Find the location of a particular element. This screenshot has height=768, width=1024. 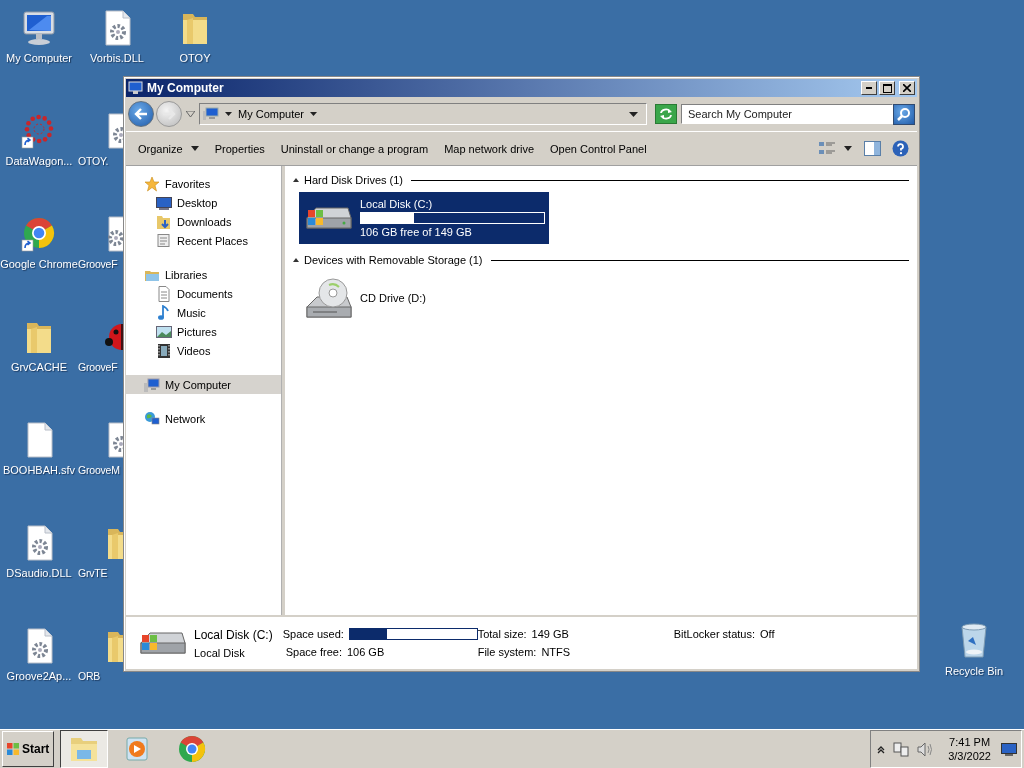

icon-label: ORB is located at coordinates (89, 676).